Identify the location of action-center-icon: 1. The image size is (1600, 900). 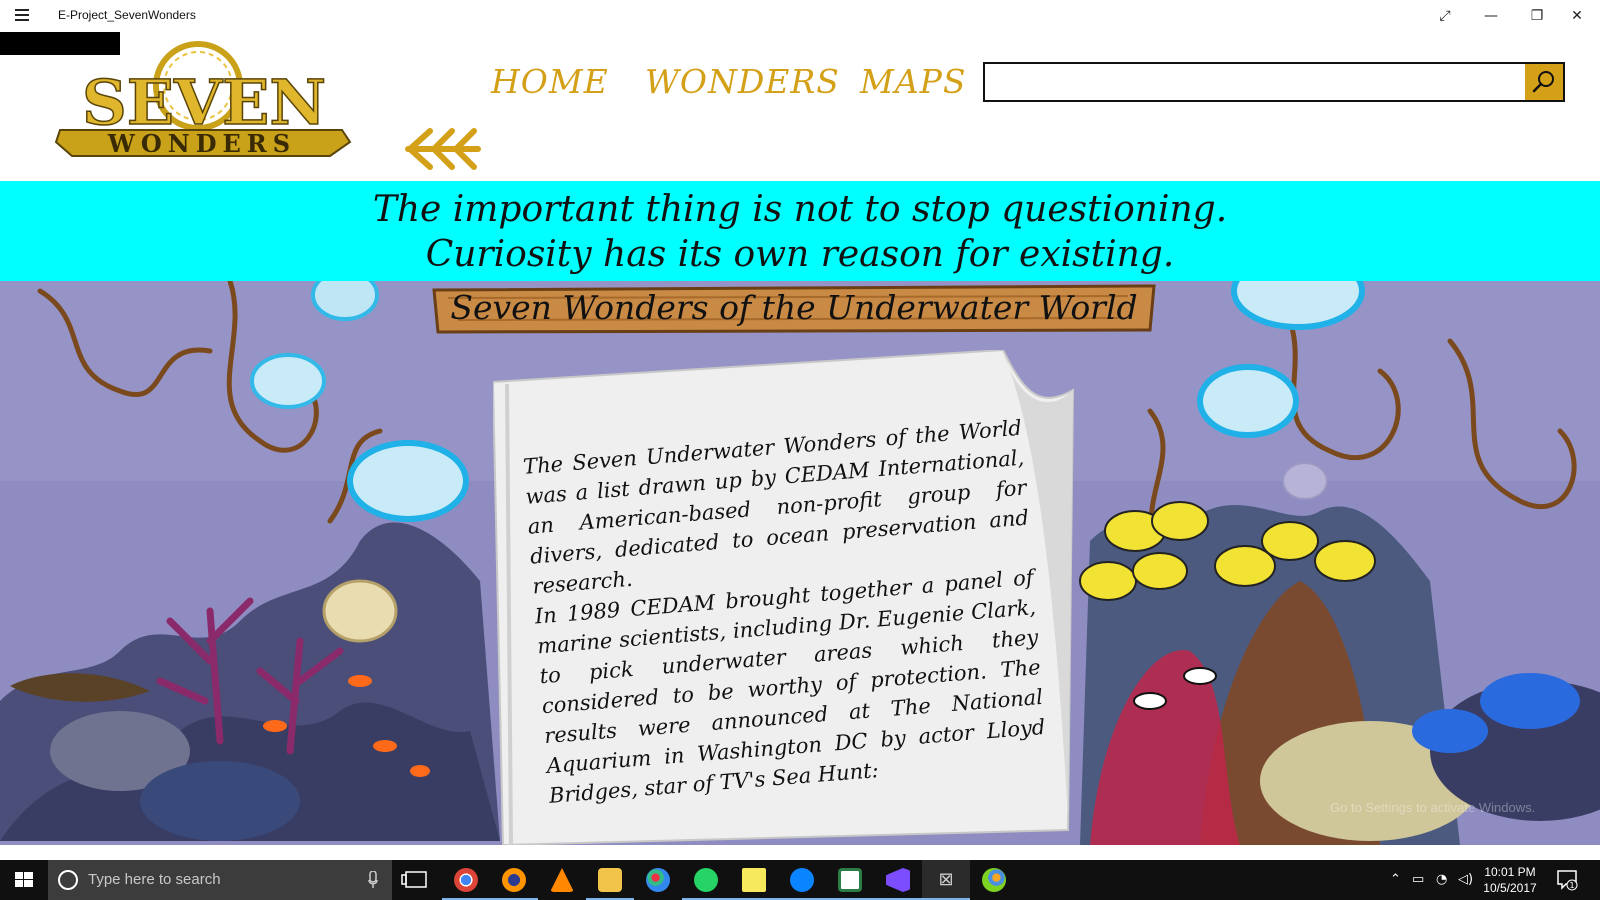
(1567, 880).